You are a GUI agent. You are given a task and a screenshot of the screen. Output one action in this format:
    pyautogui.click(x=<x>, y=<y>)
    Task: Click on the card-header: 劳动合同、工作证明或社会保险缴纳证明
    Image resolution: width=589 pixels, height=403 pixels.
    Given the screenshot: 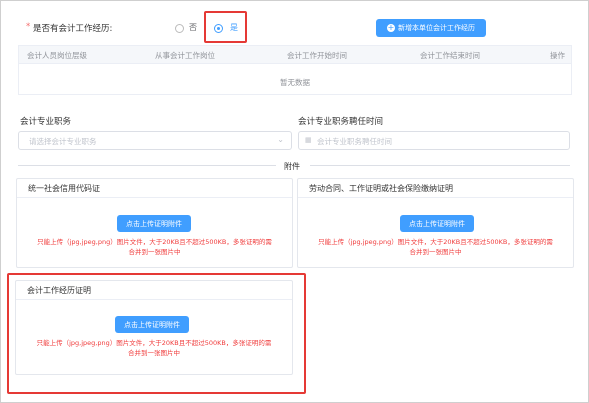 What is the action you would take?
    pyautogui.click(x=435, y=188)
    